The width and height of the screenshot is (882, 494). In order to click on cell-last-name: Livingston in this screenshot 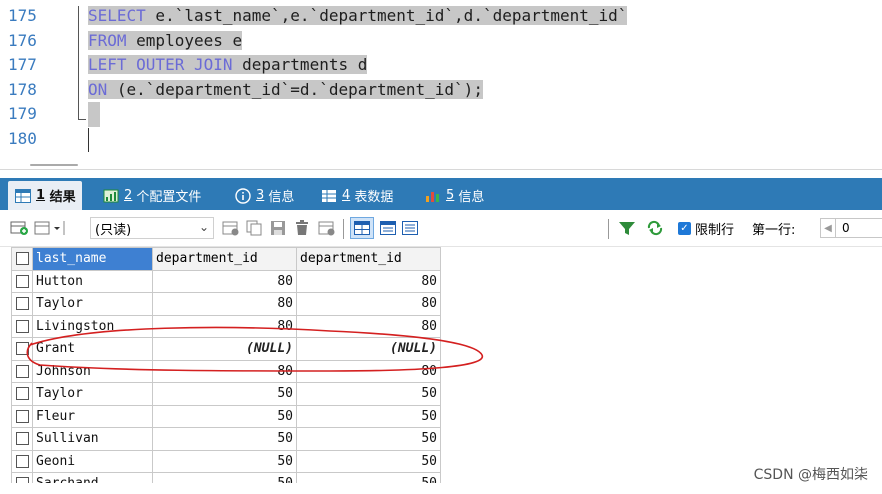, I will do `click(92, 326)`.